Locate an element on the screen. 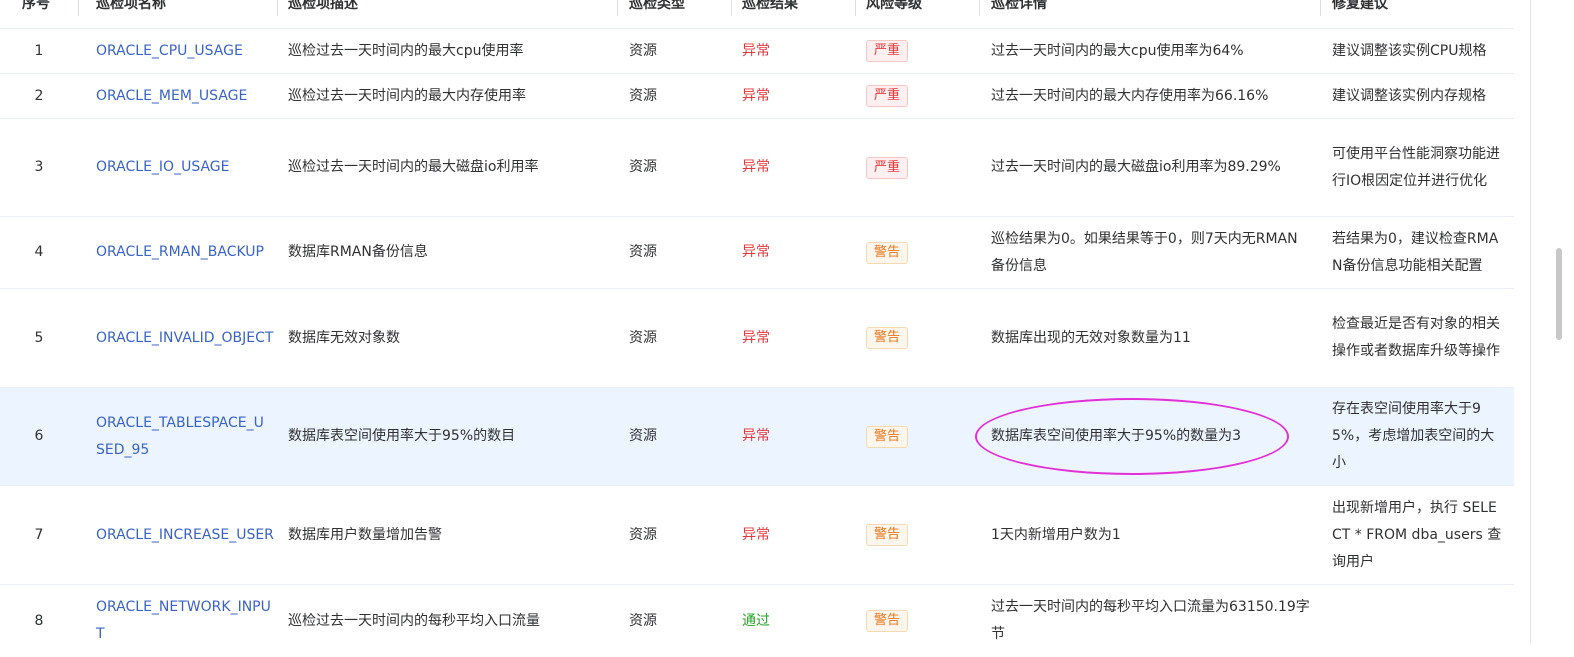 The height and width of the screenshot is (657, 1574). scroll-track is located at coordinates (1530, 322).